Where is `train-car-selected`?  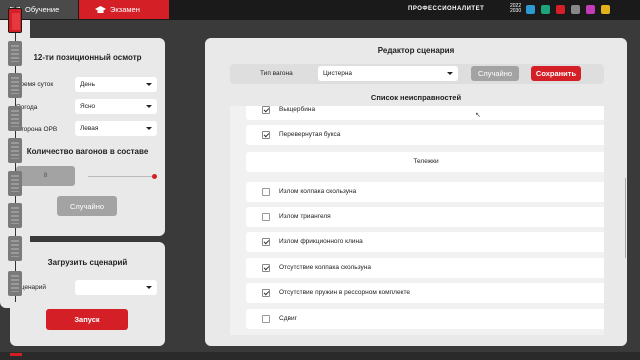 train-car-selected is located at coordinates (15, 20).